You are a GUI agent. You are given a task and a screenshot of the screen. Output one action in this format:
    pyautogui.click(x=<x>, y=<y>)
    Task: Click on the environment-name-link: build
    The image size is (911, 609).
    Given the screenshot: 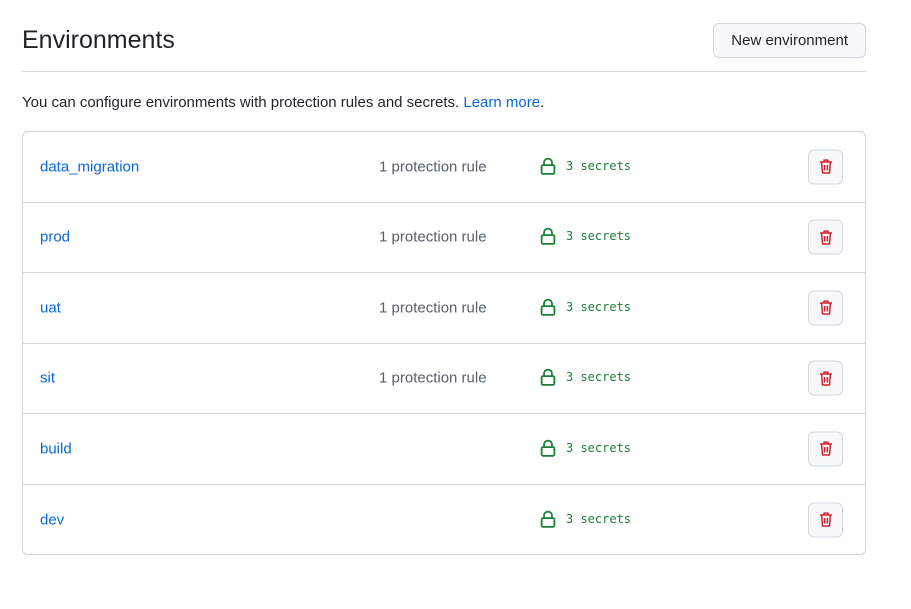 What is the action you would take?
    pyautogui.click(x=56, y=448)
    